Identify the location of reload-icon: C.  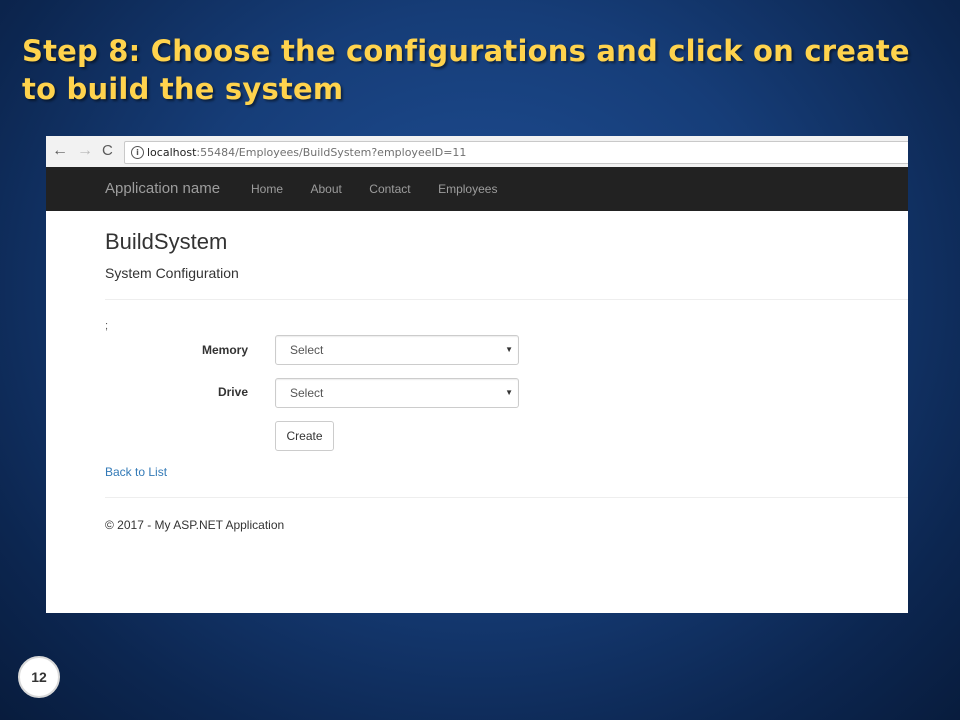
(107, 151).